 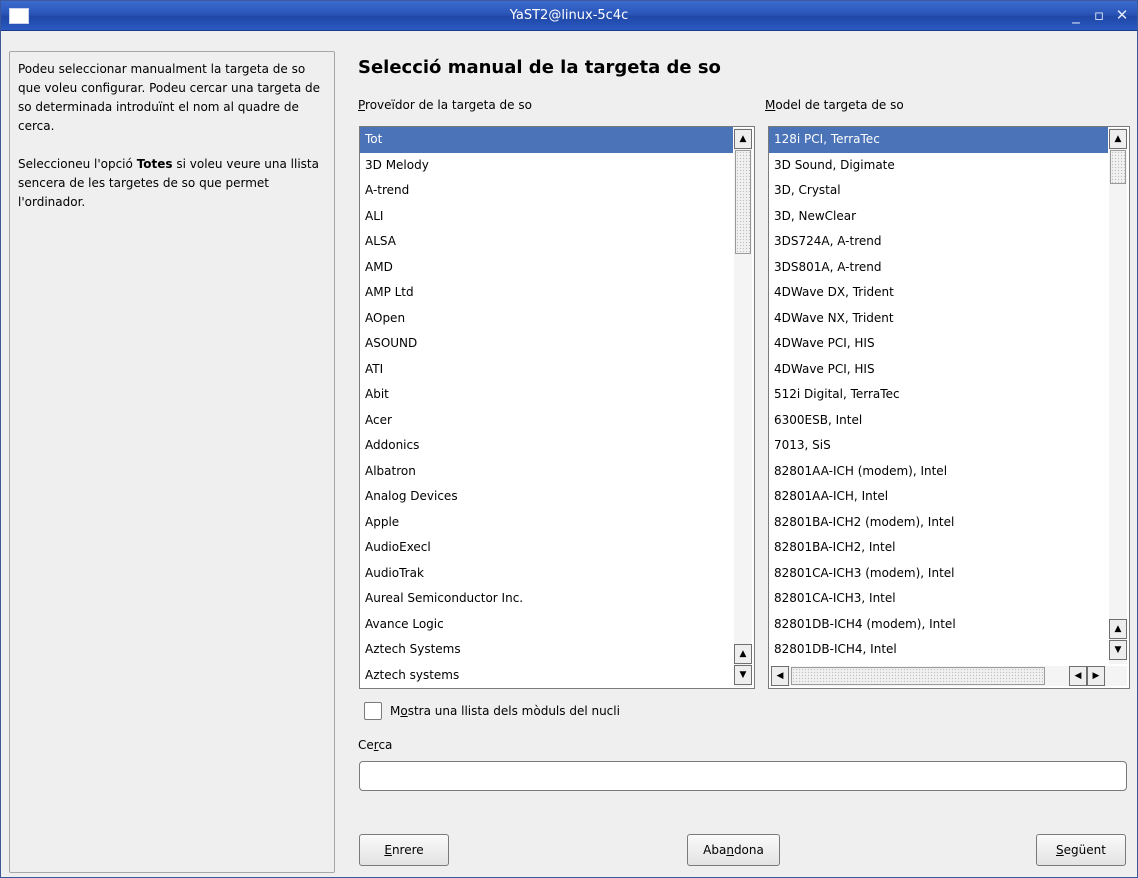 I want to click on model-list-item: 3D, NewClear, so click(x=938, y=217).